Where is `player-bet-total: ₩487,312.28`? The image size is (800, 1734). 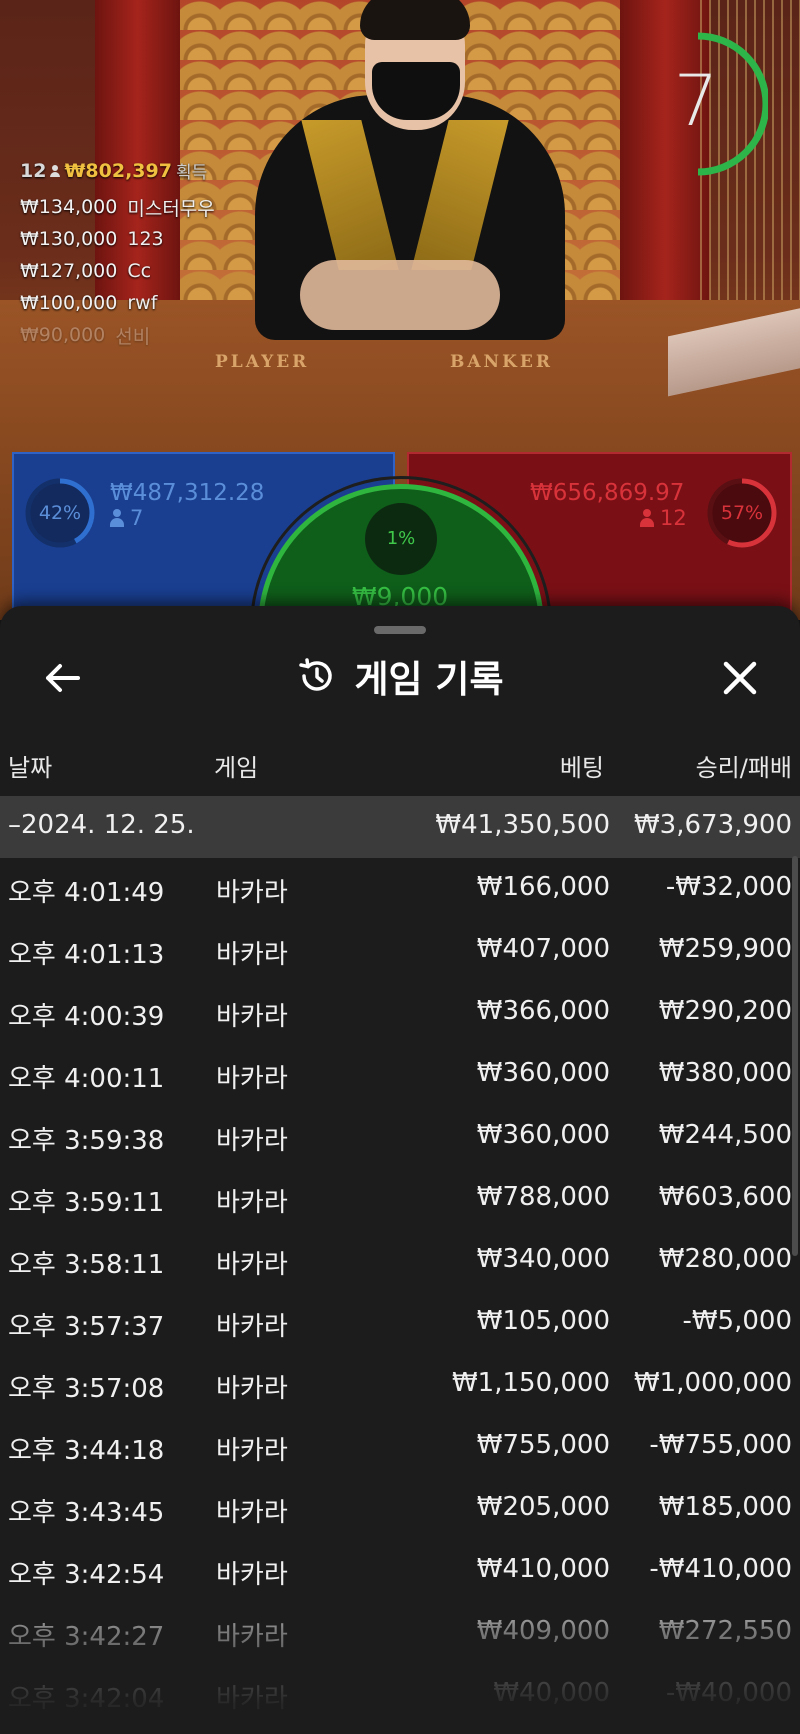
player-bet-total: ₩487,312.28 is located at coordinates (187, 493).